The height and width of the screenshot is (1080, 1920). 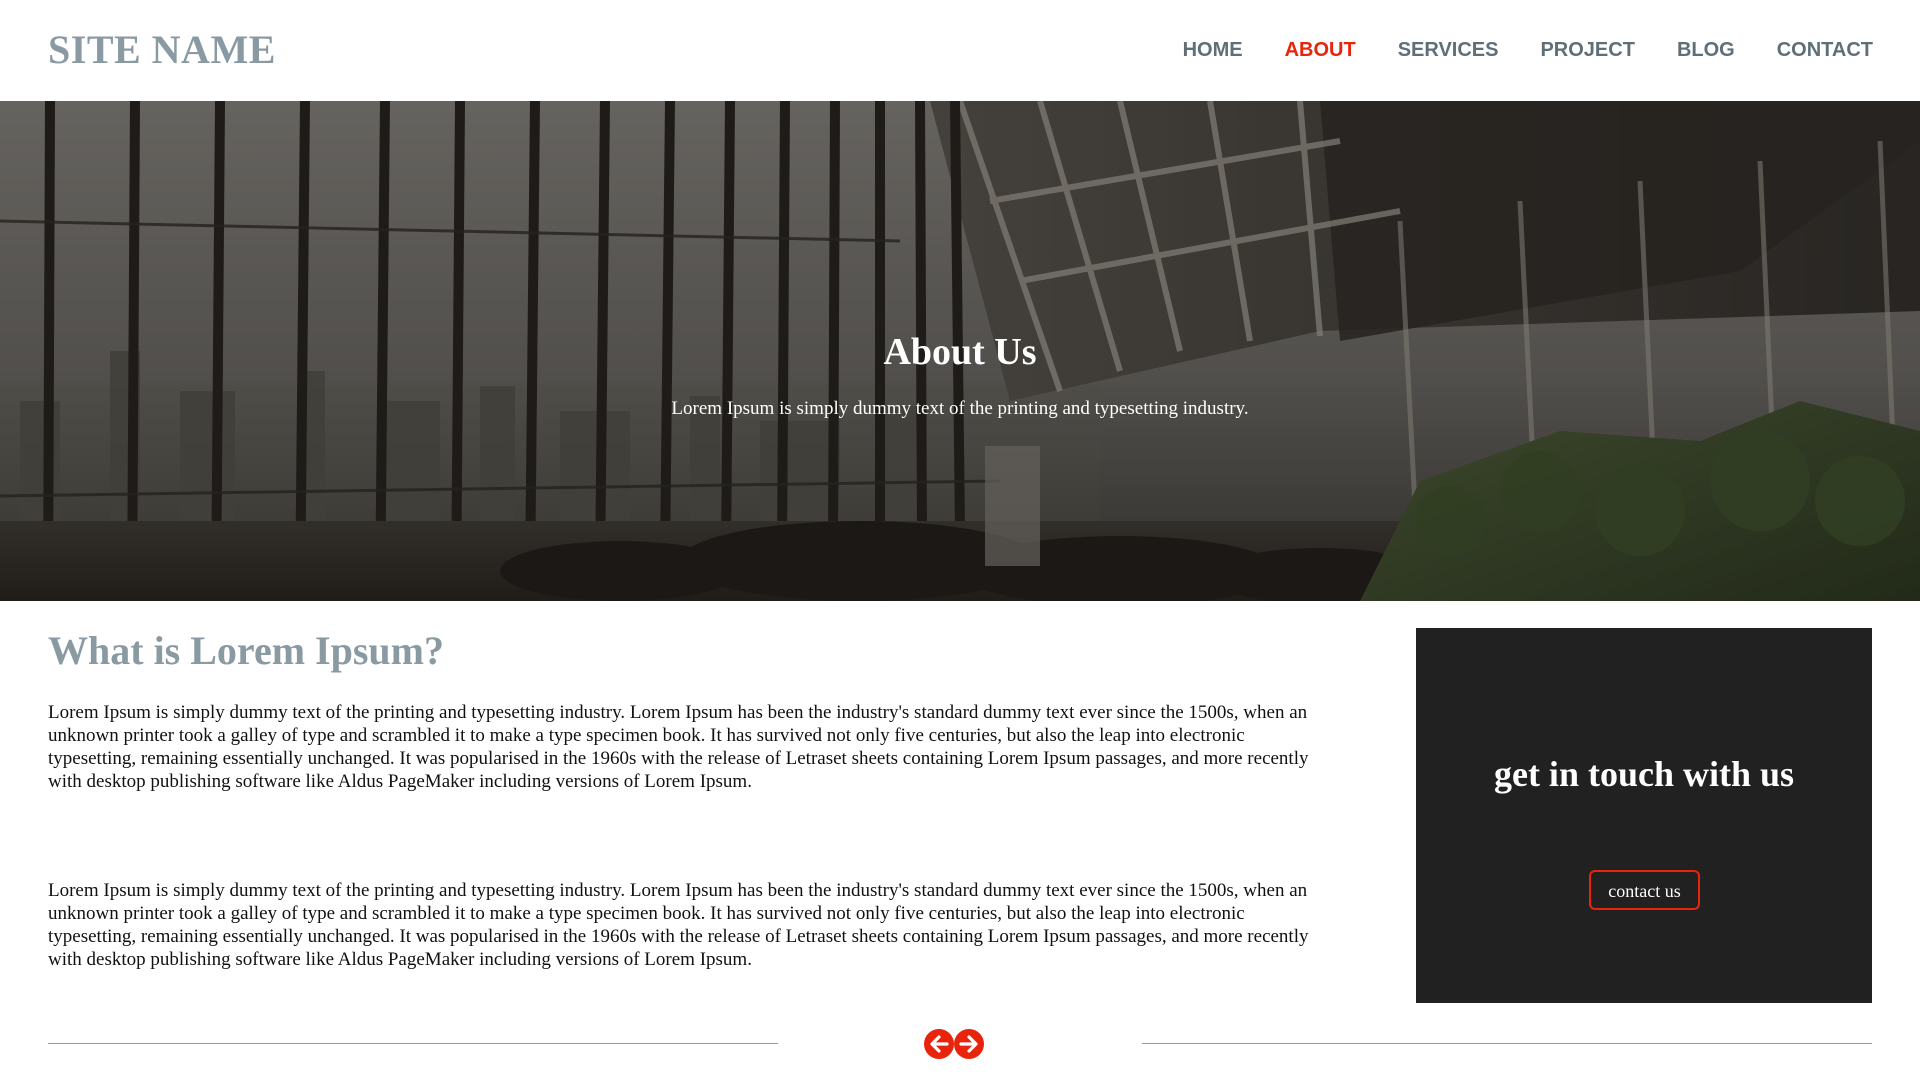 I want to click on arrow-left-circle-icon, so click(x=939, y=1044).